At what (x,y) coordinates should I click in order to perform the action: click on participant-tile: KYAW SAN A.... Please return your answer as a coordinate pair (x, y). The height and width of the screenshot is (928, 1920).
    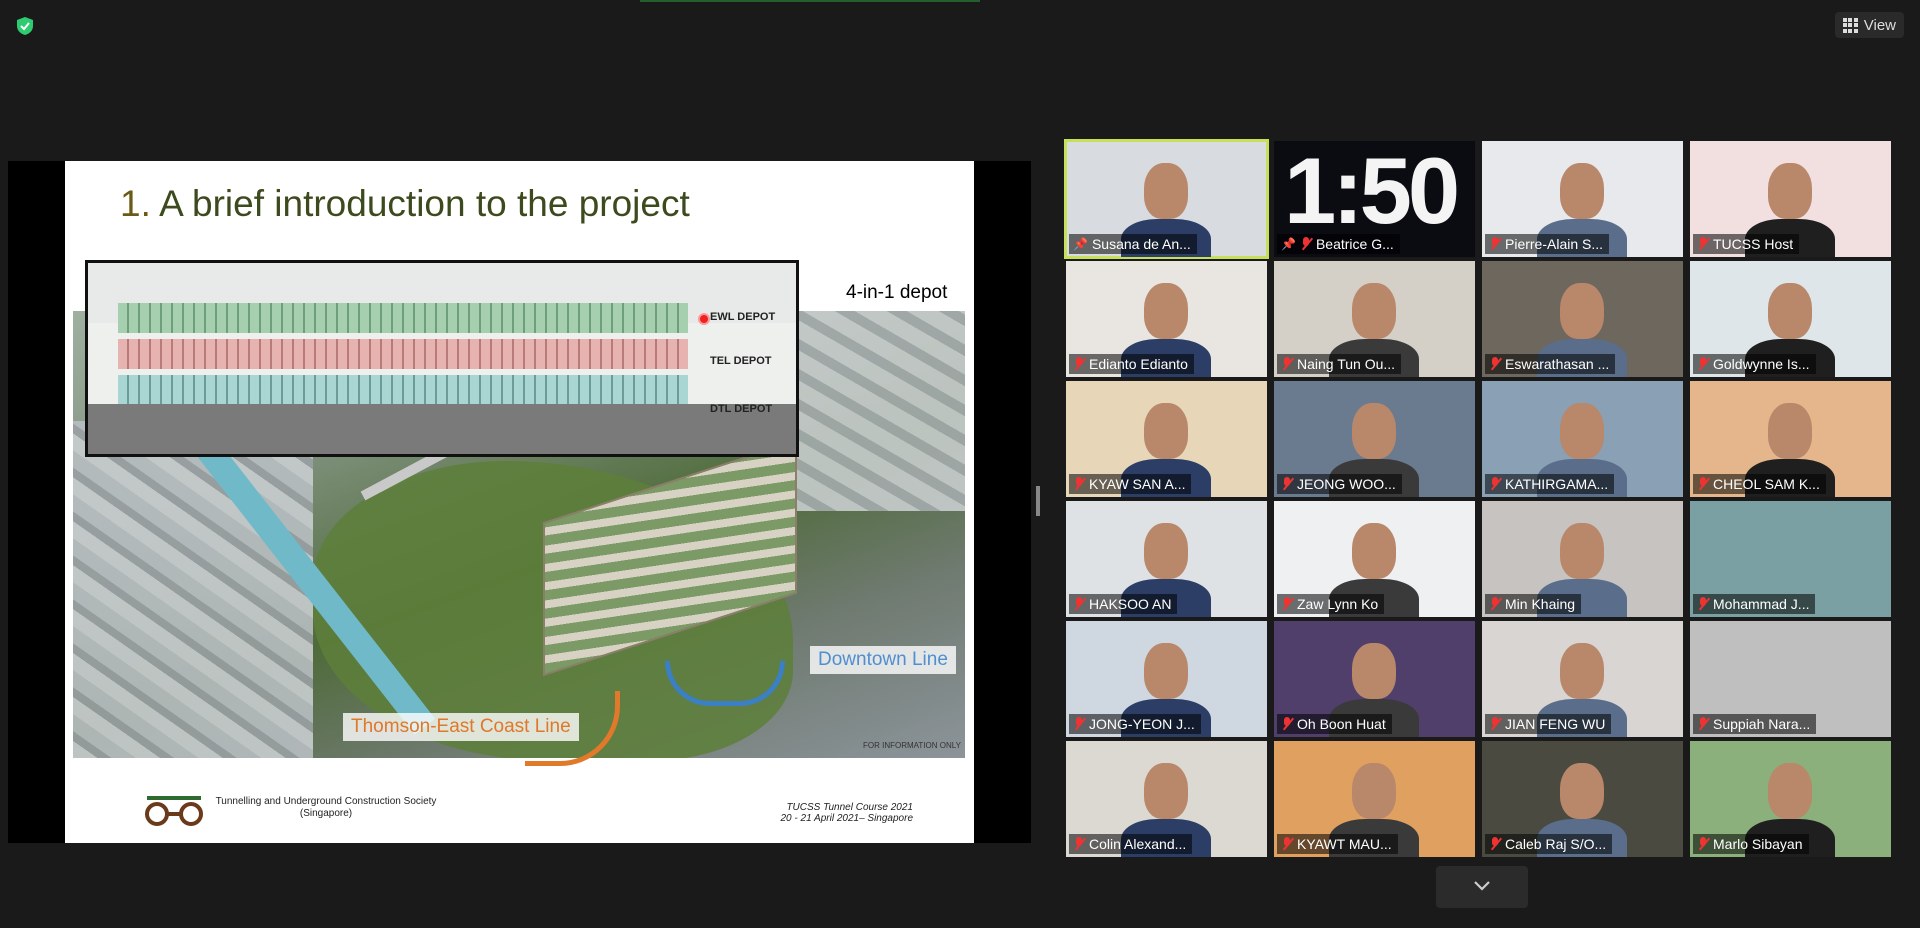
    Looking at the image, I should click on (1166, 439).